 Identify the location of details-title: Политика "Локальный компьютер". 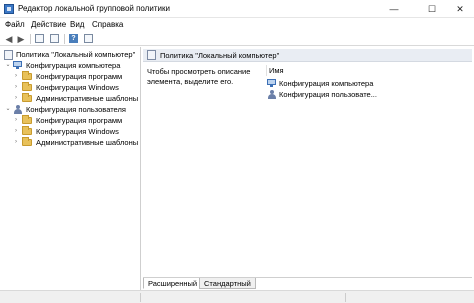
(220, 55).